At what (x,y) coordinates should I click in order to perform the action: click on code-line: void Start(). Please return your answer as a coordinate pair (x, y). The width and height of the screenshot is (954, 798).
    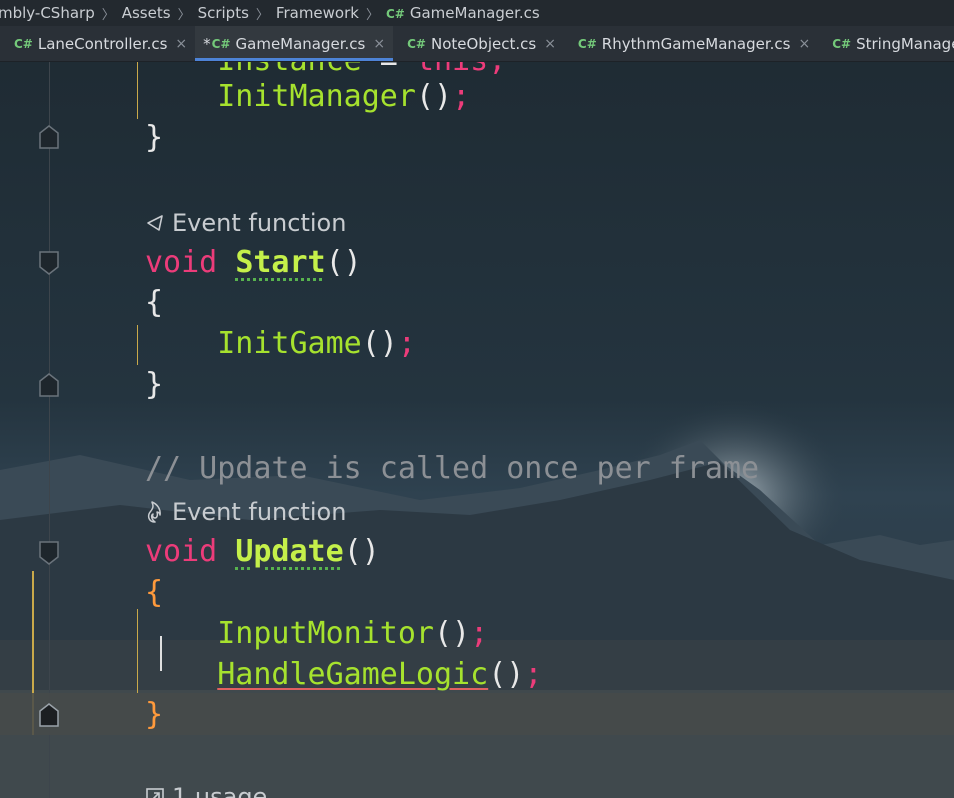
    Looking at the image, I should click on (253, 262).